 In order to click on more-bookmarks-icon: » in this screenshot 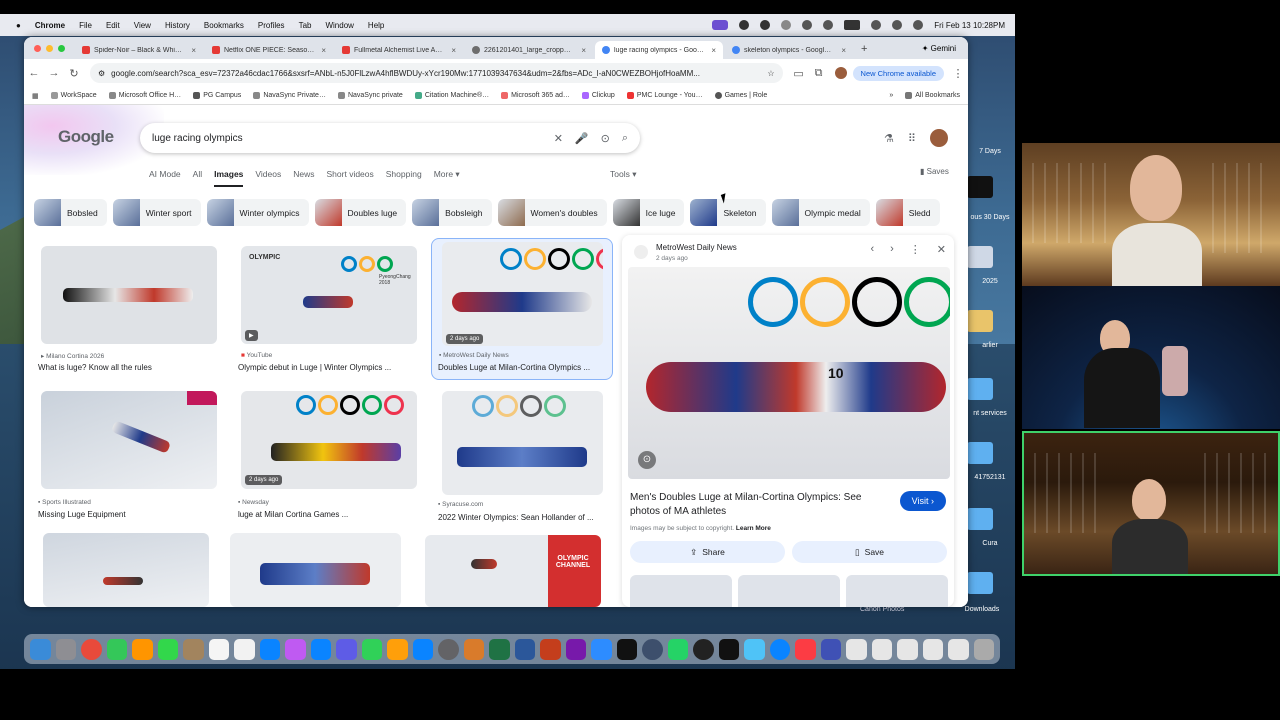, I will do `click(891, 95)`.